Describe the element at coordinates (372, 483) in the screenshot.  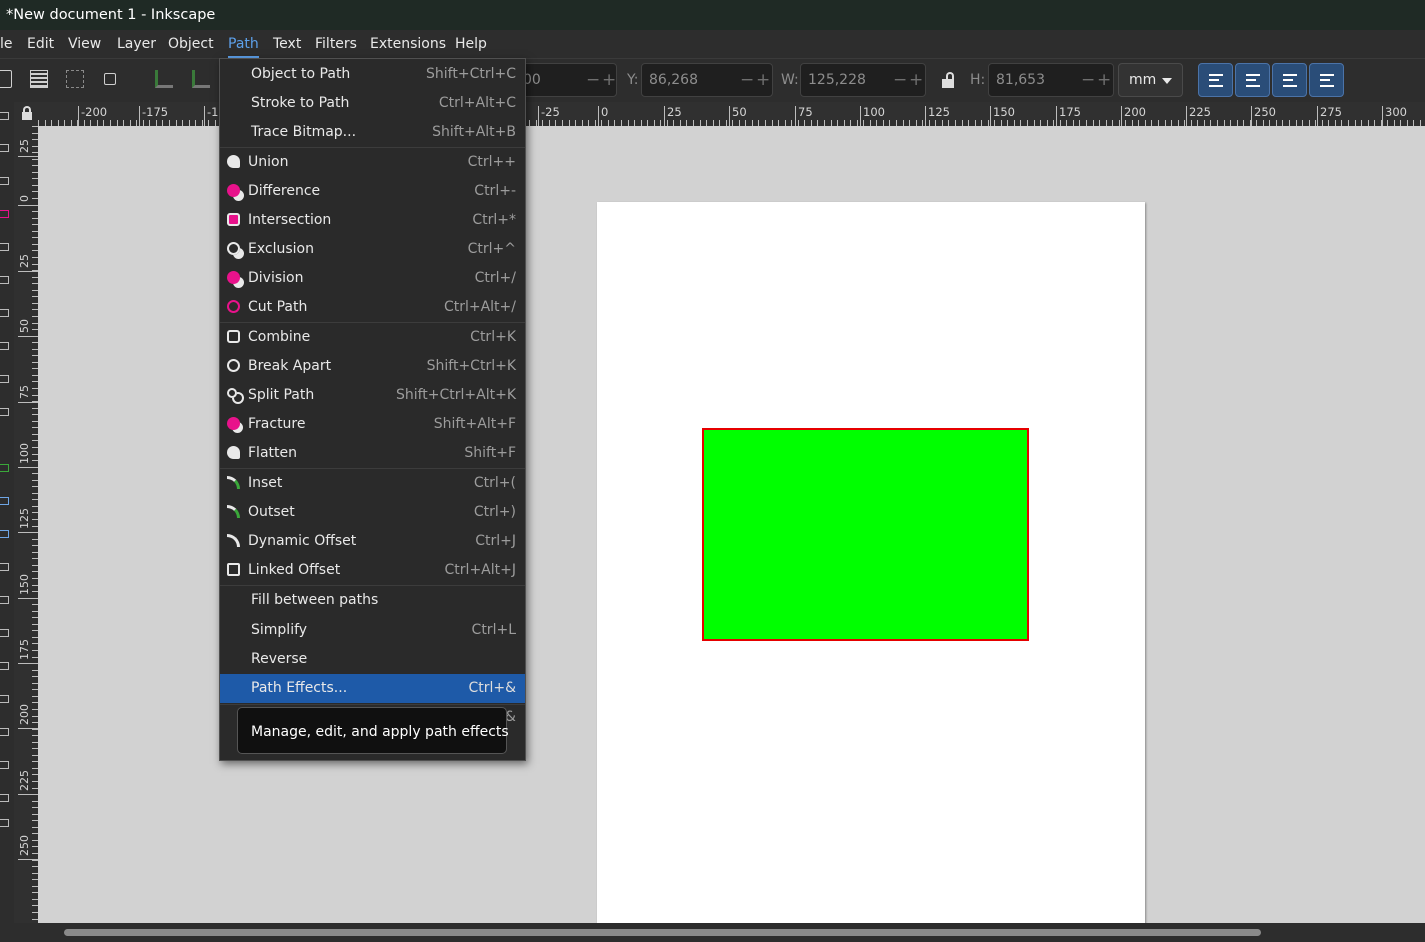
I see `path-menu-item-inset: Inset Ctrl+(` at that location.